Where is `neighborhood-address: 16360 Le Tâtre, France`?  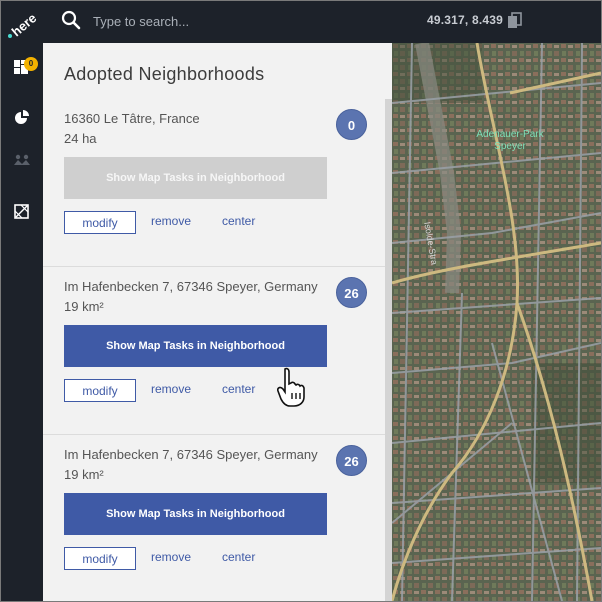
neighborhood-address: 16360 Le Tâtre, France is located at coordinates (132, 118).